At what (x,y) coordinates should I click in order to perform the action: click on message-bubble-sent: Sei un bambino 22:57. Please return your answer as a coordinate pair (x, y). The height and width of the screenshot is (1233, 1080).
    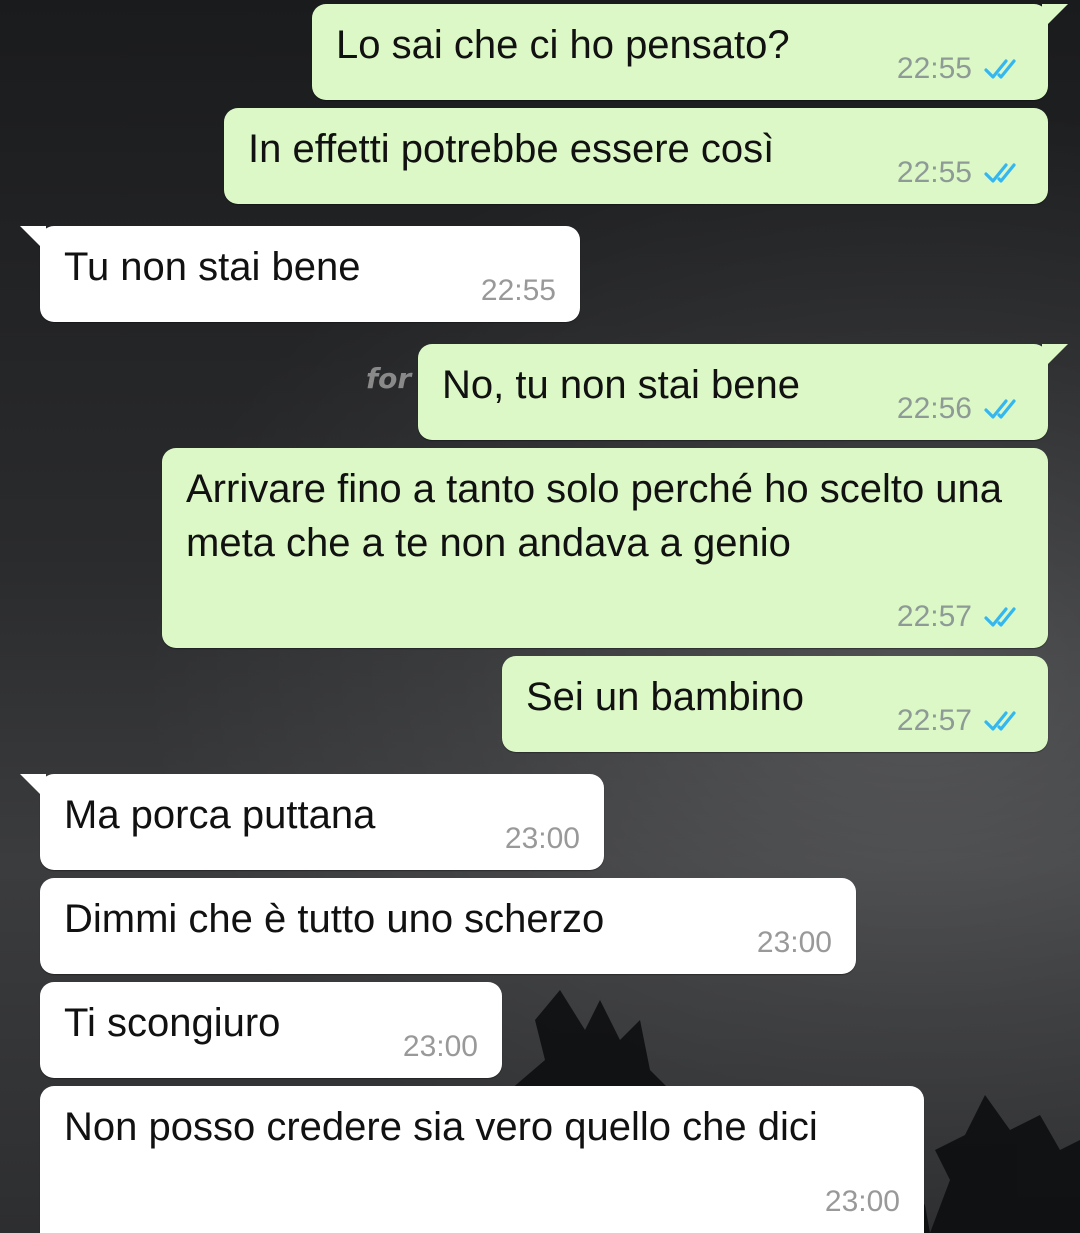
    Looking at the image, I should click on (775, 704).